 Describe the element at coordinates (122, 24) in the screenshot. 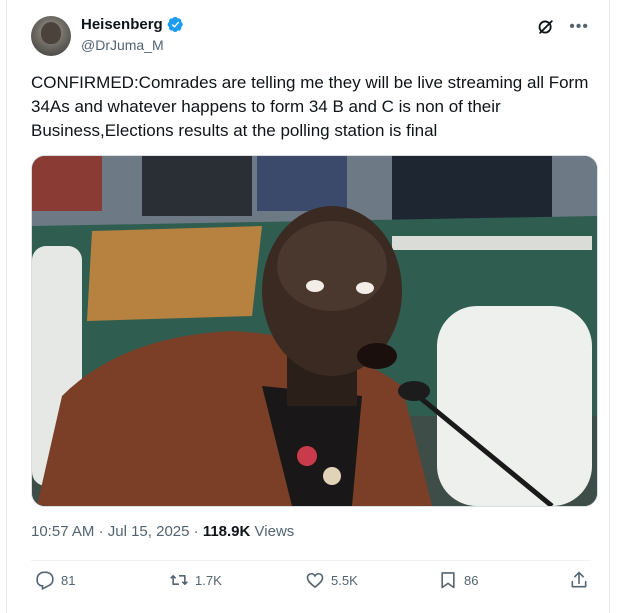

I see `display-name: Heisenberg` at that location.